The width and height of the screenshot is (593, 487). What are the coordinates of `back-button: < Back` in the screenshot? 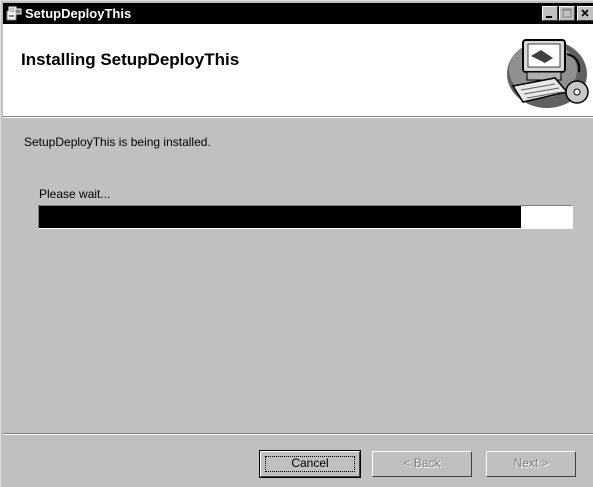 It's located at (422, 464).